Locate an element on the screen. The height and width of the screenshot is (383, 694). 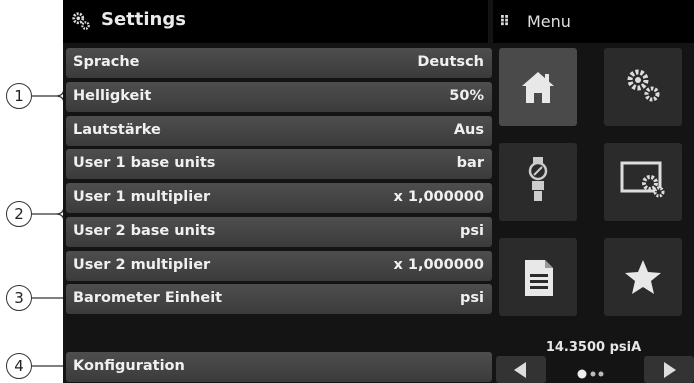
setting-row-barometer-unit: Barometer Einheit psi is located at coordinates (279, 299).